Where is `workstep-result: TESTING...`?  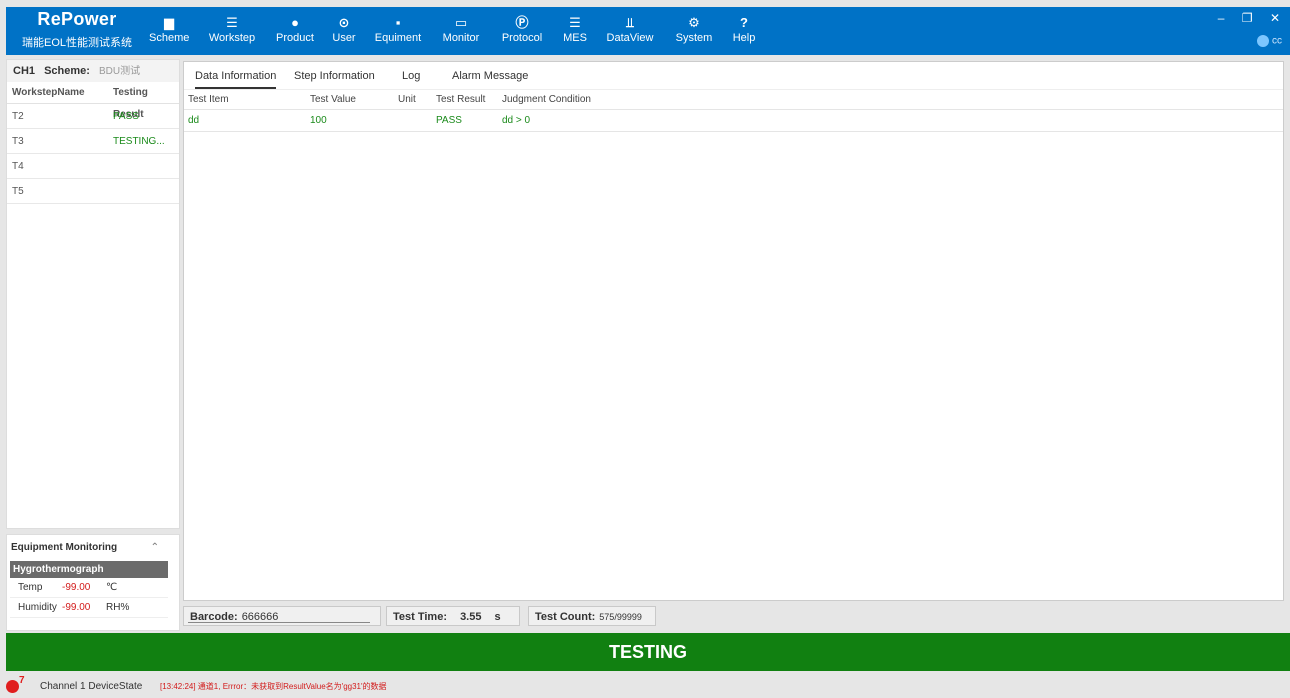 workstep-result: TESTING... is located at coordinates (139, 141).